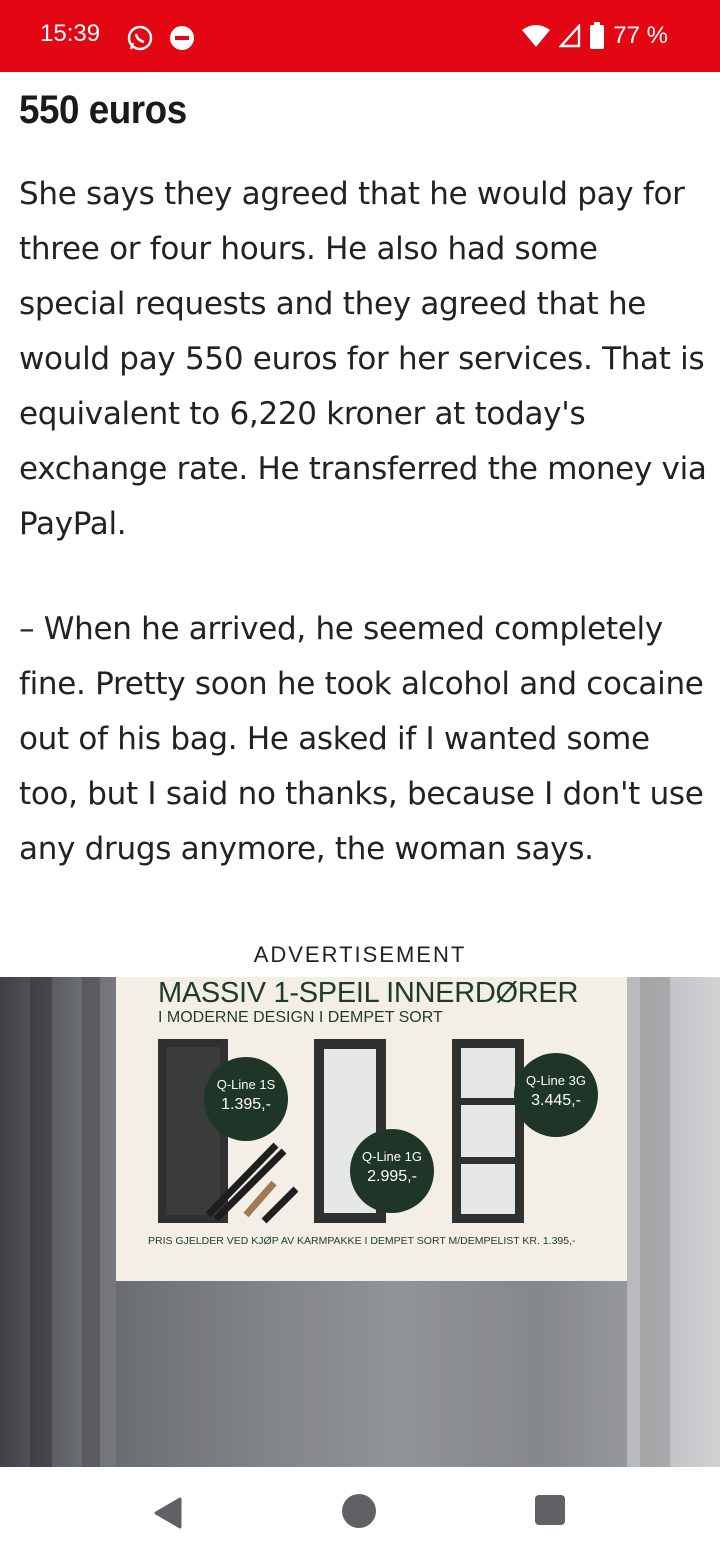 The height and width of the screenshot is (1560, 720). What do you see at coordinates (550, 1510) in the screenshot?
I see `recent-apps-icon` at bounding box center [550, 1510].